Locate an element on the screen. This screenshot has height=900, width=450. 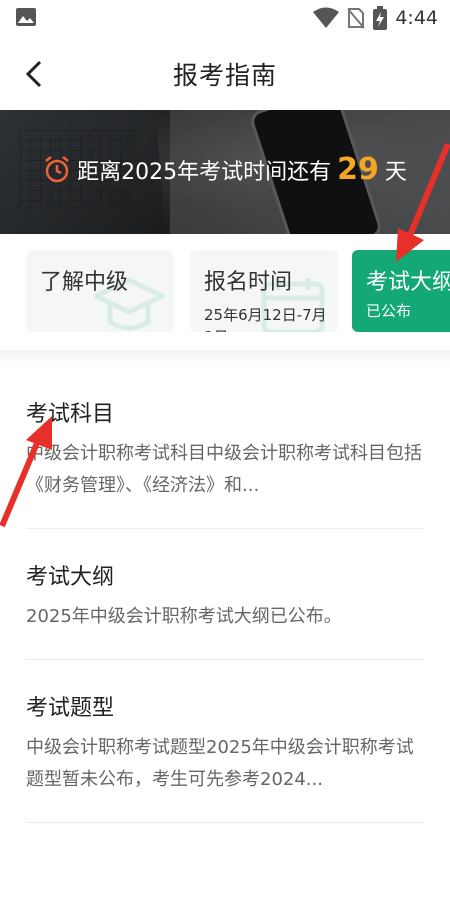
tab-registration-time: 报名时间 25年6月12日-7月2日 is located at coordinates (264, 291).